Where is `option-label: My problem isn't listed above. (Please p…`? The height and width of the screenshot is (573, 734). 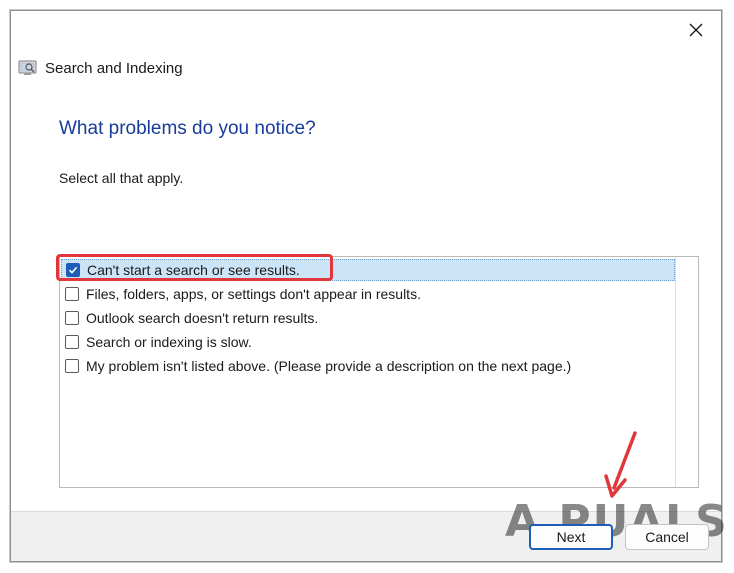
option-label: My problem isn't listed above. (Please p… is located at coordinates (329, 366).